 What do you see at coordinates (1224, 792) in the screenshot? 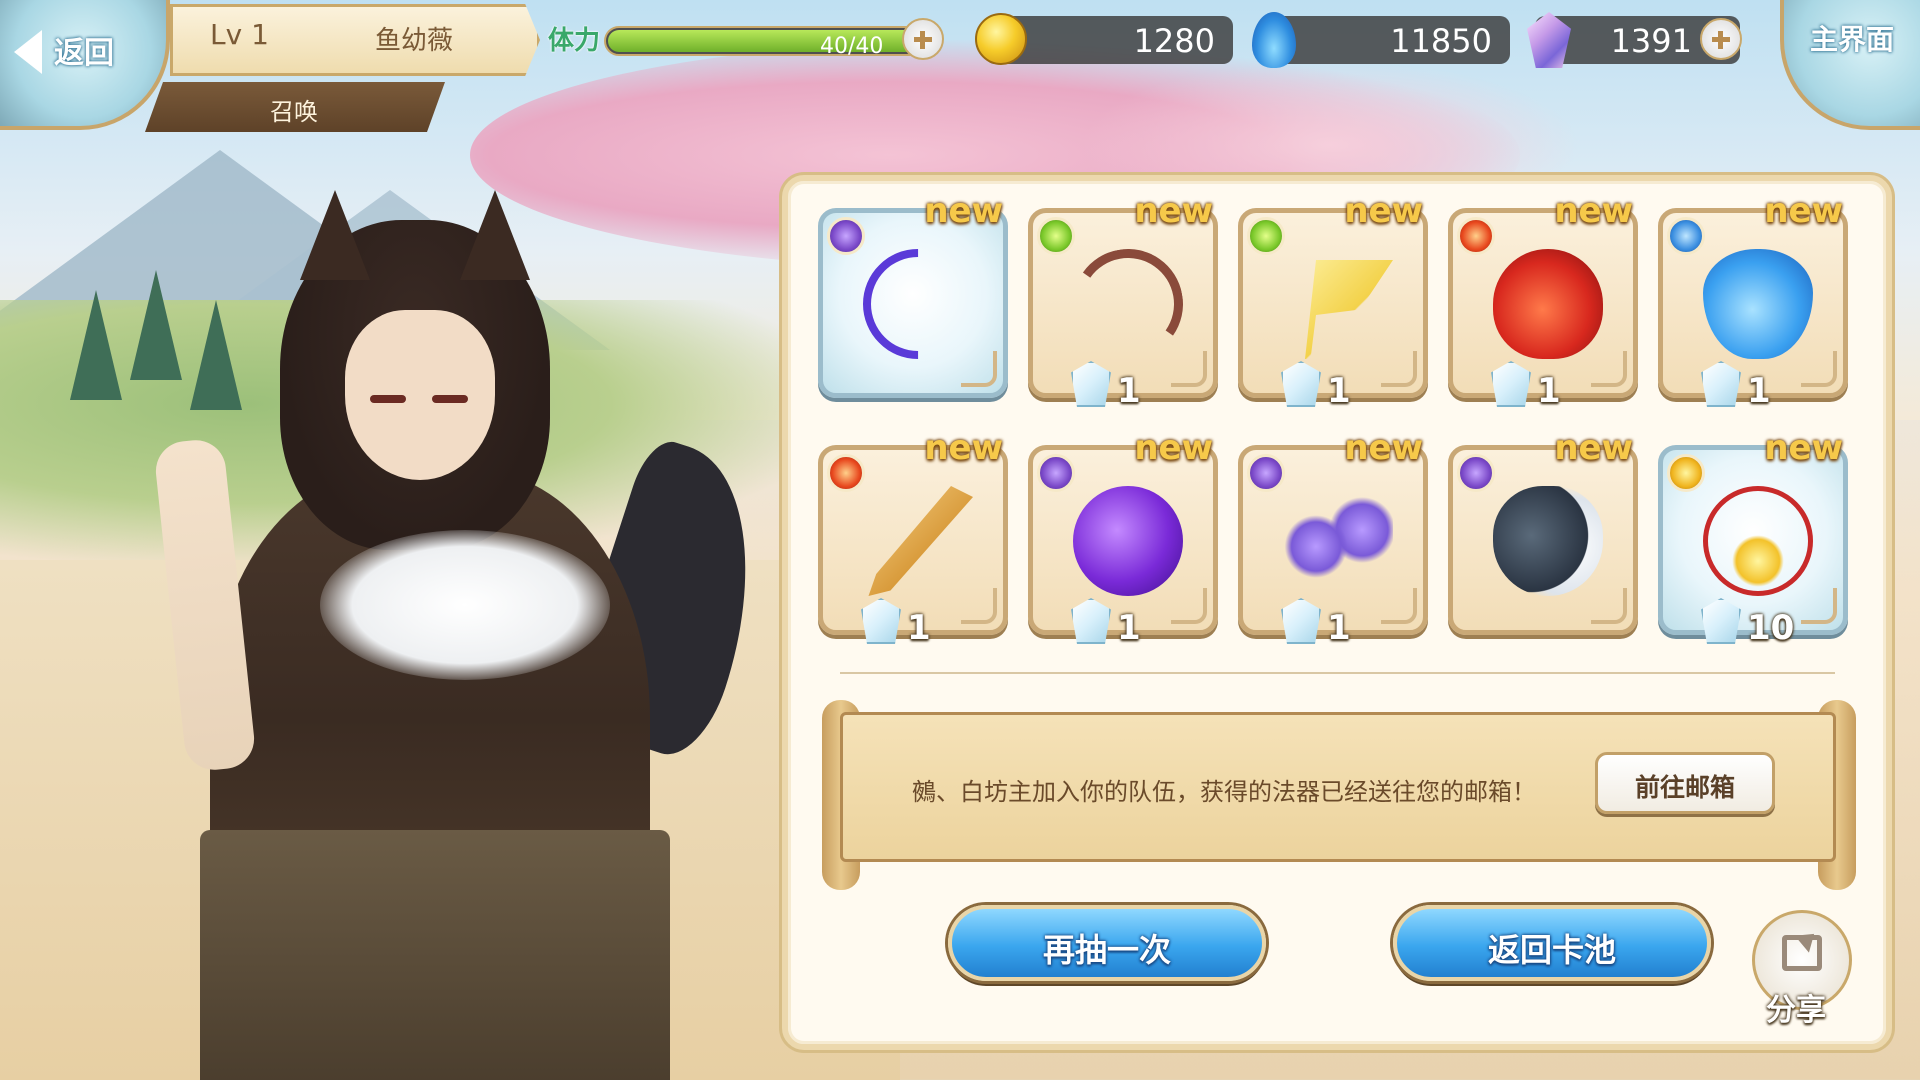
I see `reward-message: 鵺、白坊主加入你的队伍，获得的法器已经送往您的邮箱！` at bounding box center [1224, 792].